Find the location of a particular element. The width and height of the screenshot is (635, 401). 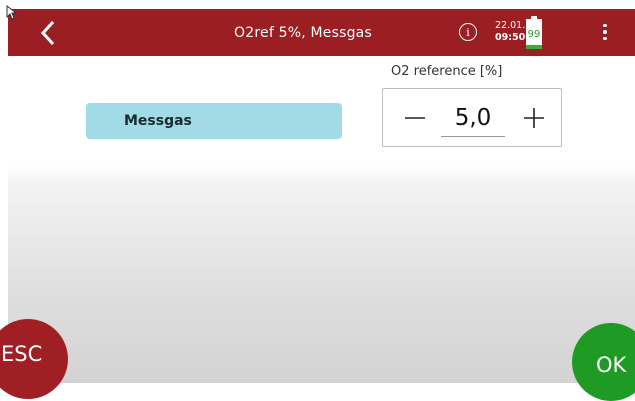

chevron-left-icon is located at coordinates (47, 33).